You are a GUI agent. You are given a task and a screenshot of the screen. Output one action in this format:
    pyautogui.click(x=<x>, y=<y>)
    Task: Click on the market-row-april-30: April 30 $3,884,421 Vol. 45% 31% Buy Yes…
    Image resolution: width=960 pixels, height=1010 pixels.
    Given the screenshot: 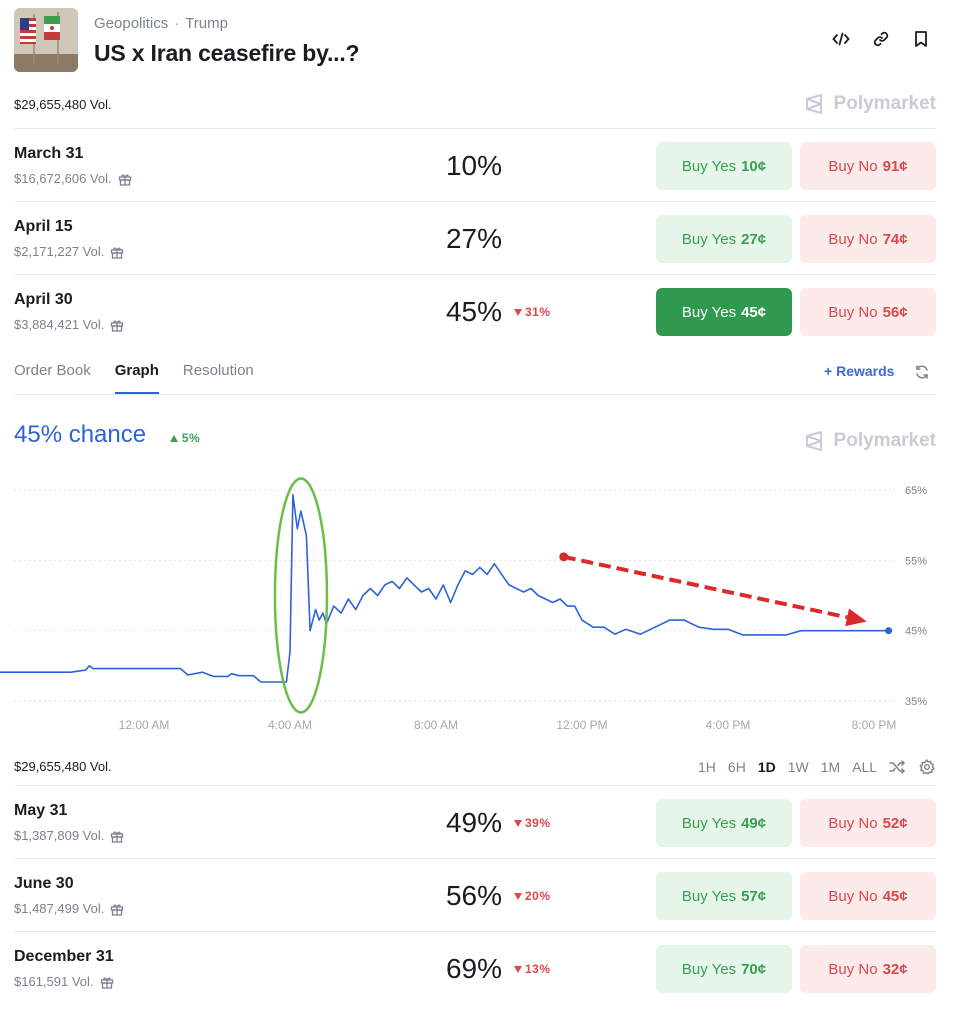 What is the action you would take?
    pyautogui.click(x=475, y=311)
    